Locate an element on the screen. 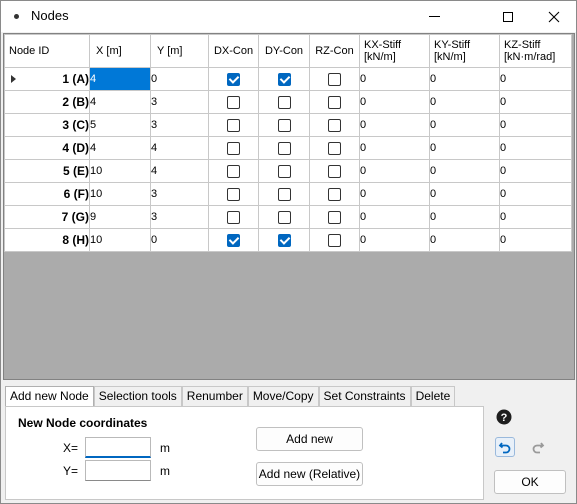  y-coordinate-input is located at coordinates (118, 470).